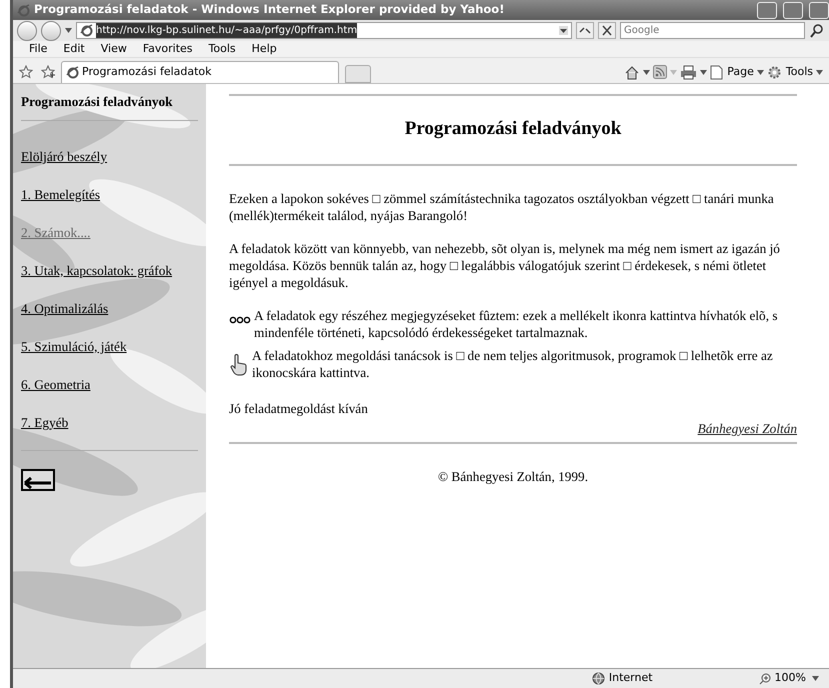  What do you see at coordinates (97, 102) in the screenshot?
I see `sidebar-title: Programozási feladványok` at bounding box center [97, 102].